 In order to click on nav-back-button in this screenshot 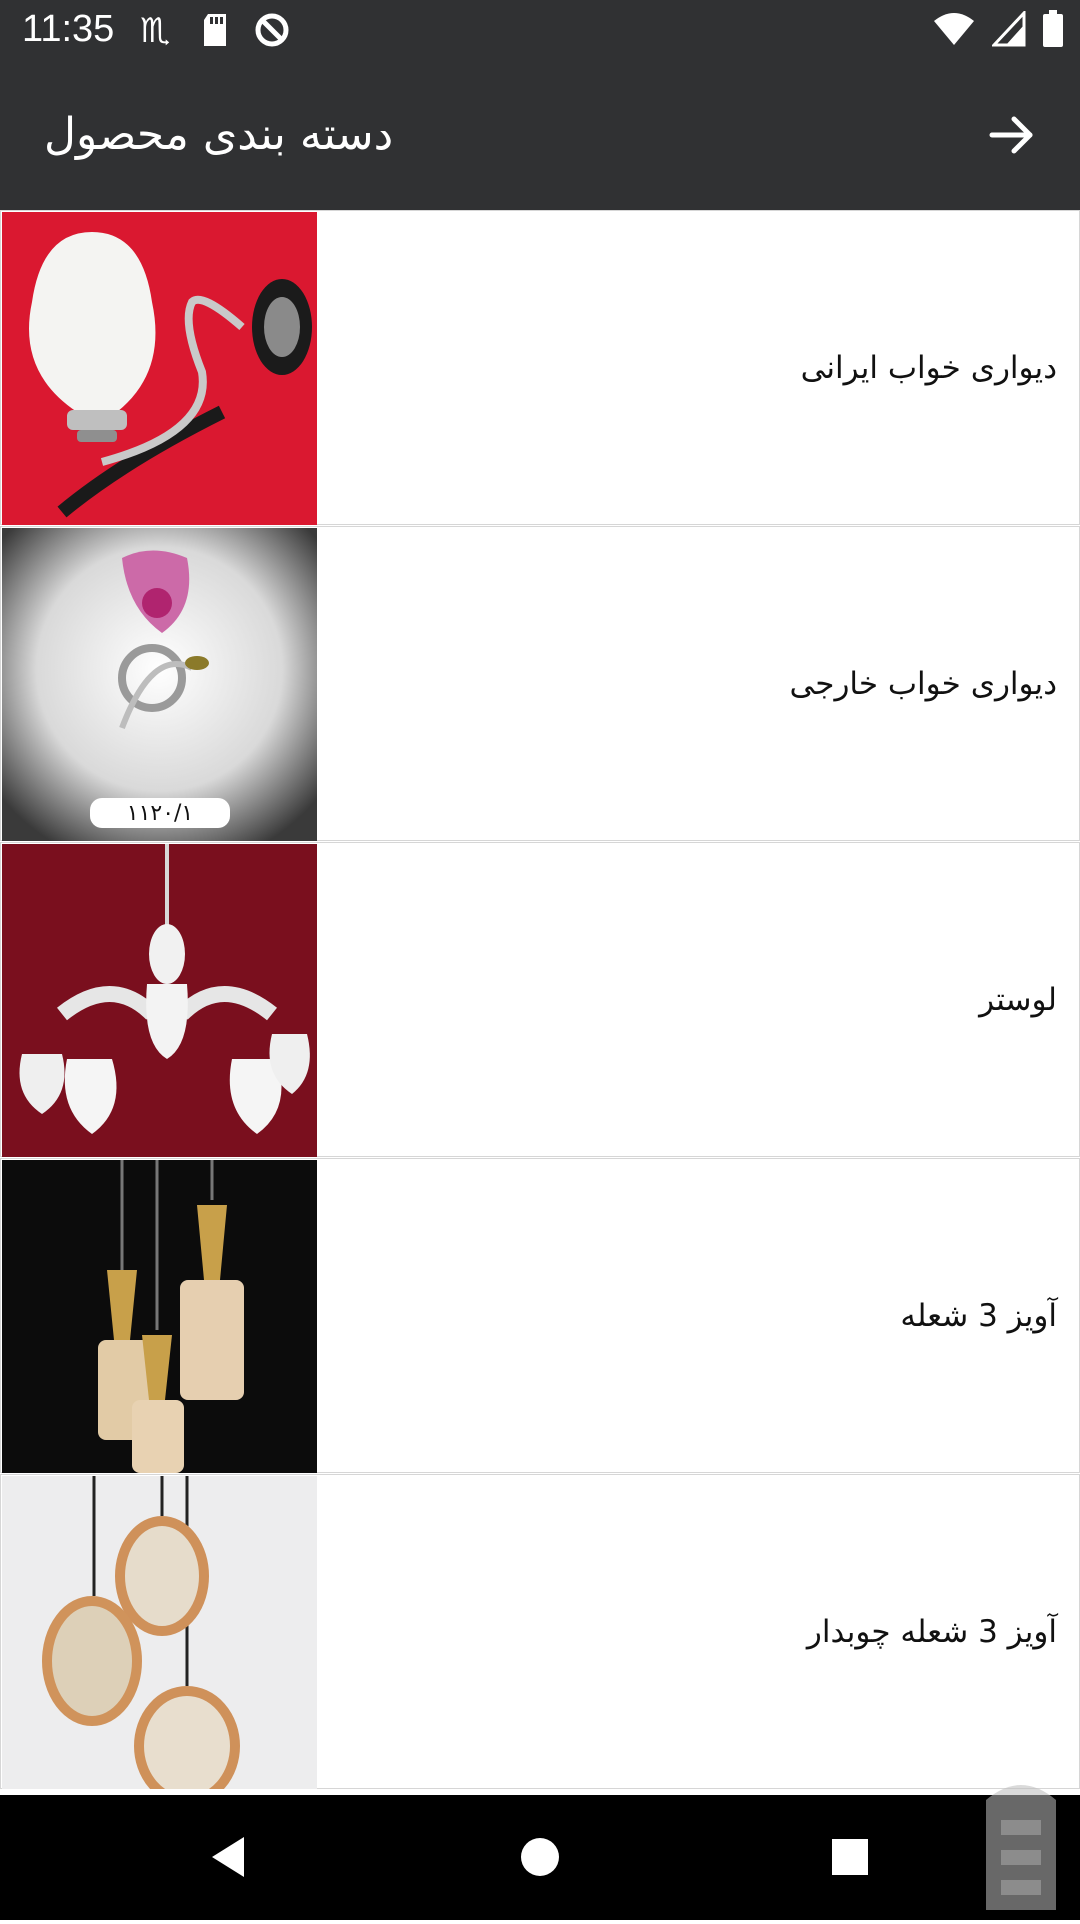, I will do `click(230, 1857)`.